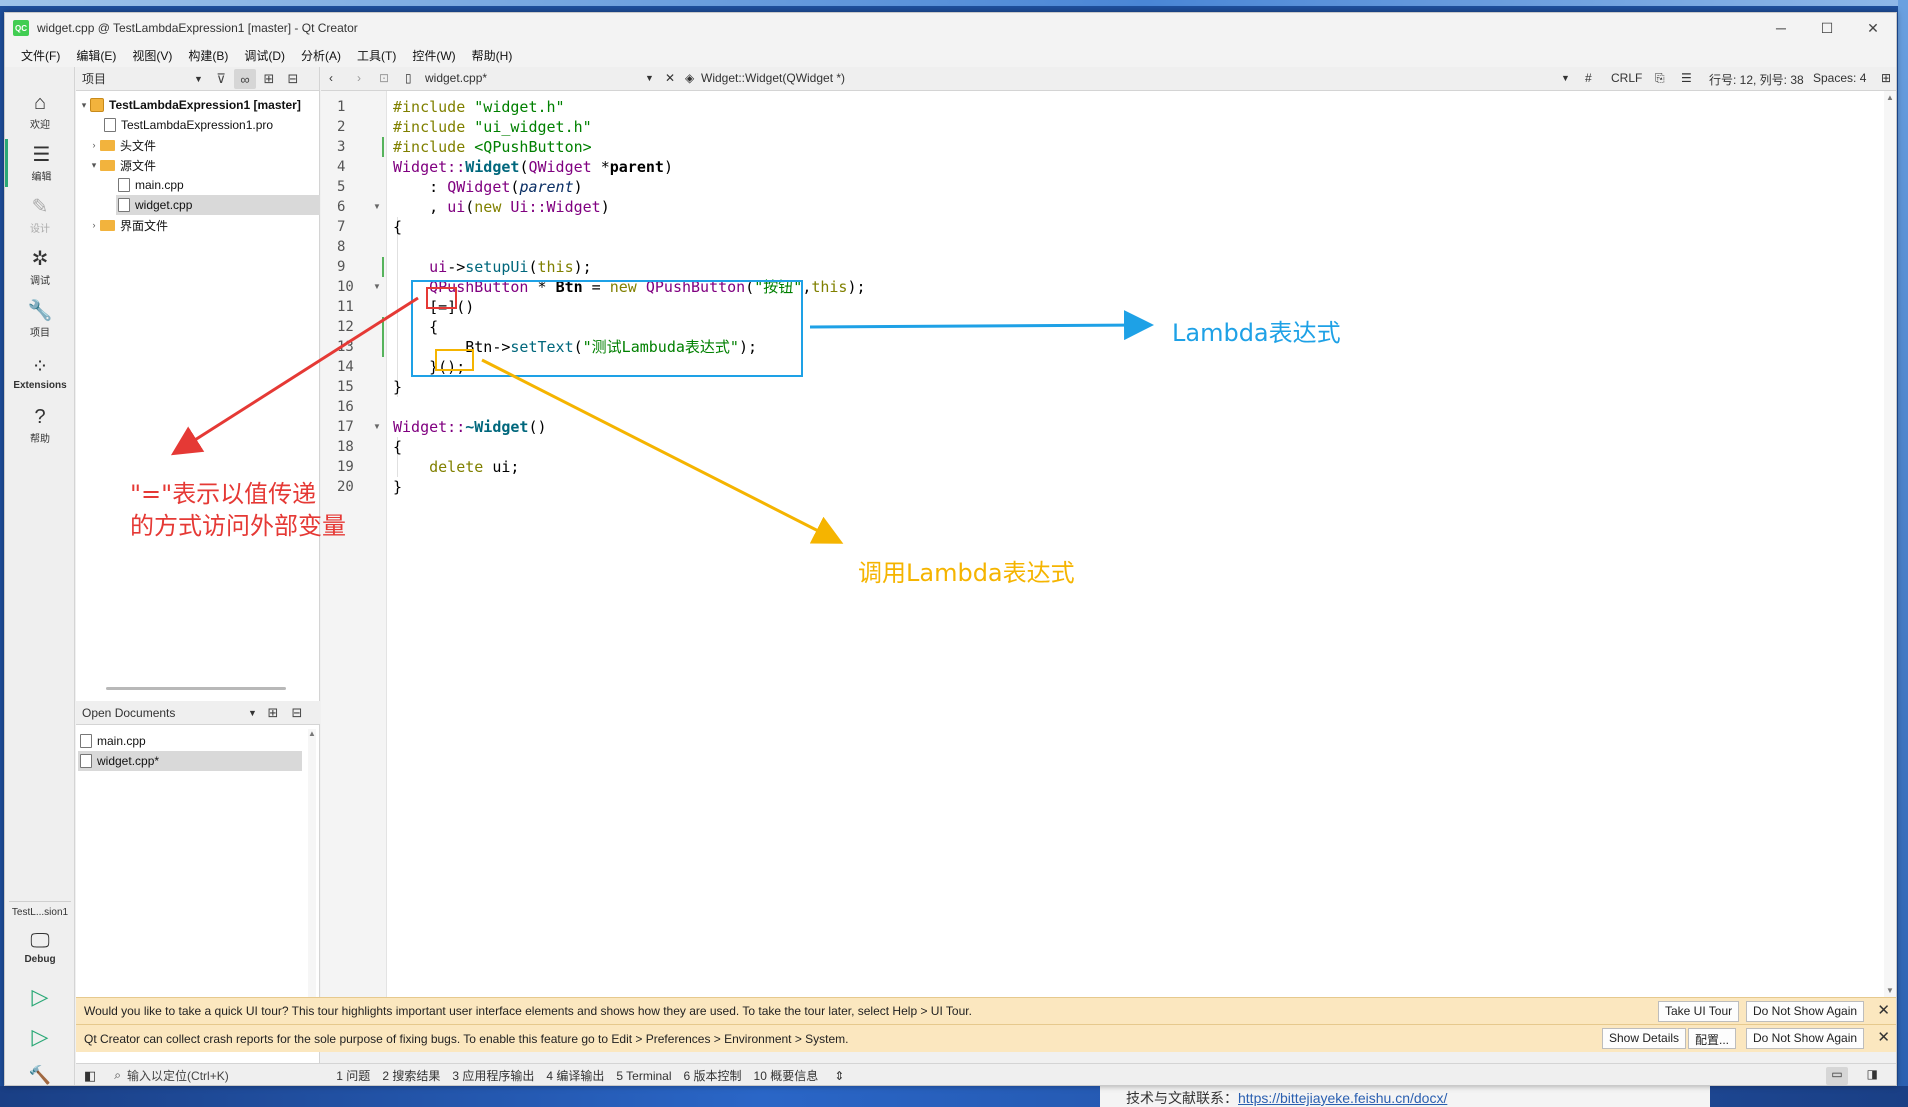 The height and width of the screenshot is (1107, 1908). What do you see at coordinates (238, 526) in the screenshot?
I see `capture-annotation-line2: 的方式访问外部变量` at bounding box center [238, 526].